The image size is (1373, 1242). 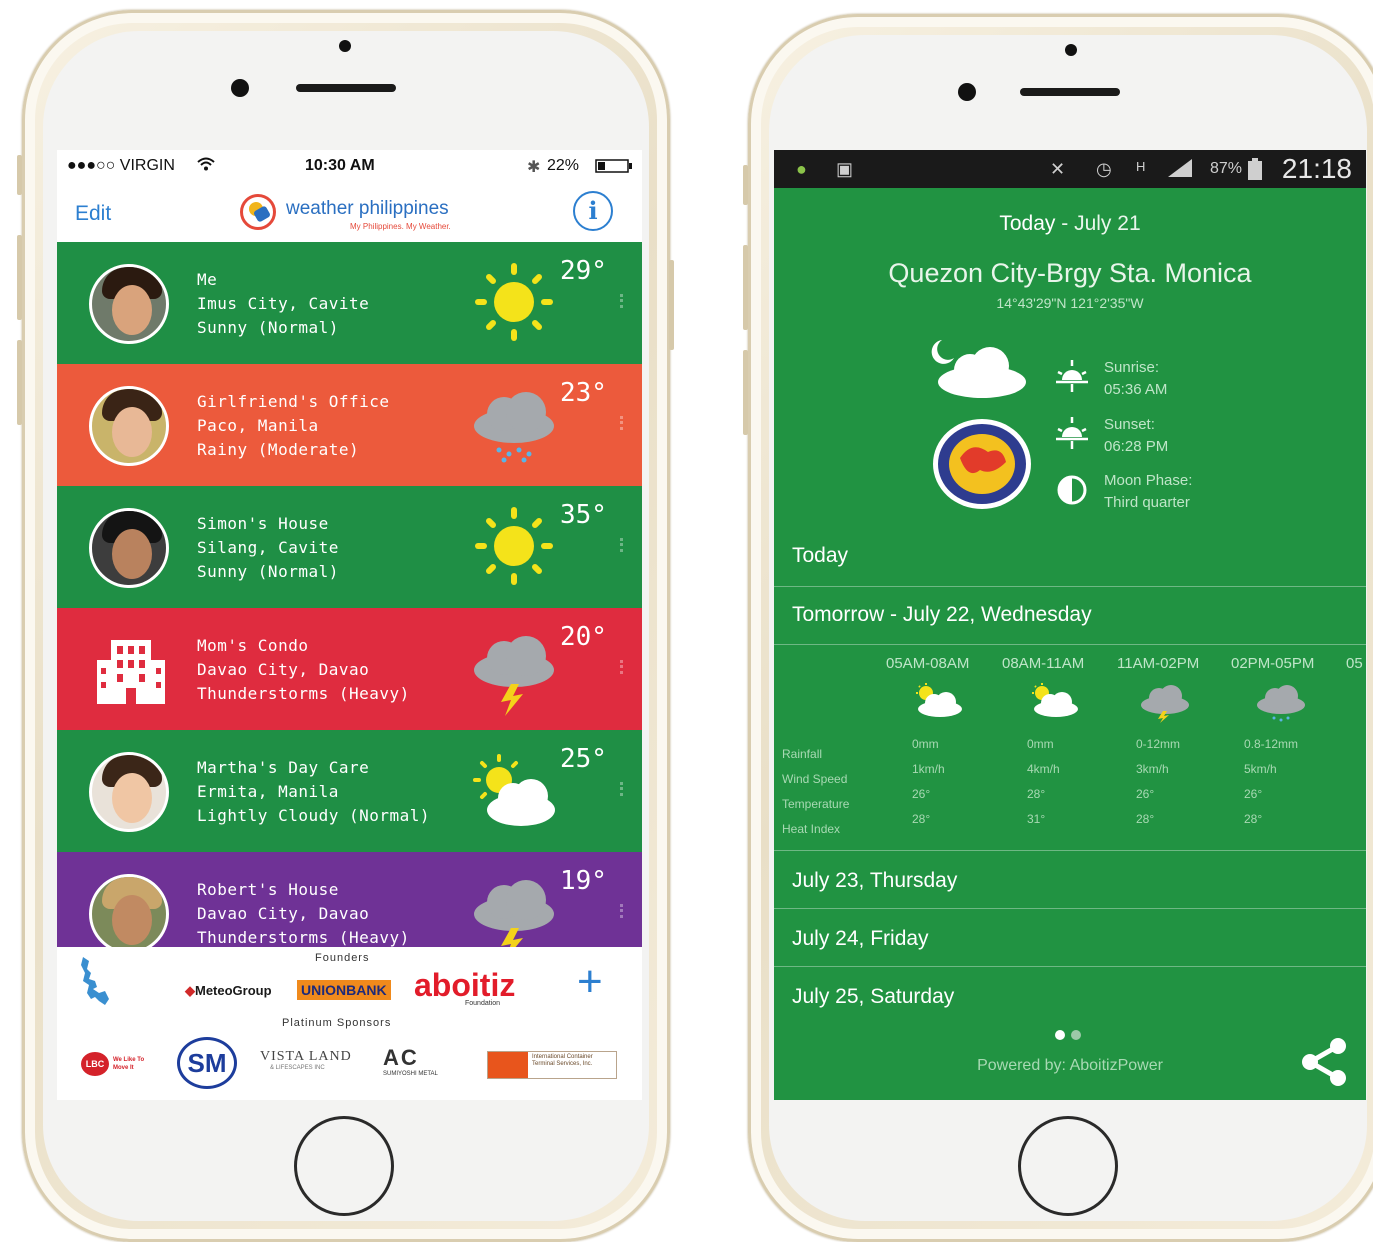 What do you see at coordinates (982, 464) in the screenshot?
I see `city-seal-icon` at bounding box center [982, 464].